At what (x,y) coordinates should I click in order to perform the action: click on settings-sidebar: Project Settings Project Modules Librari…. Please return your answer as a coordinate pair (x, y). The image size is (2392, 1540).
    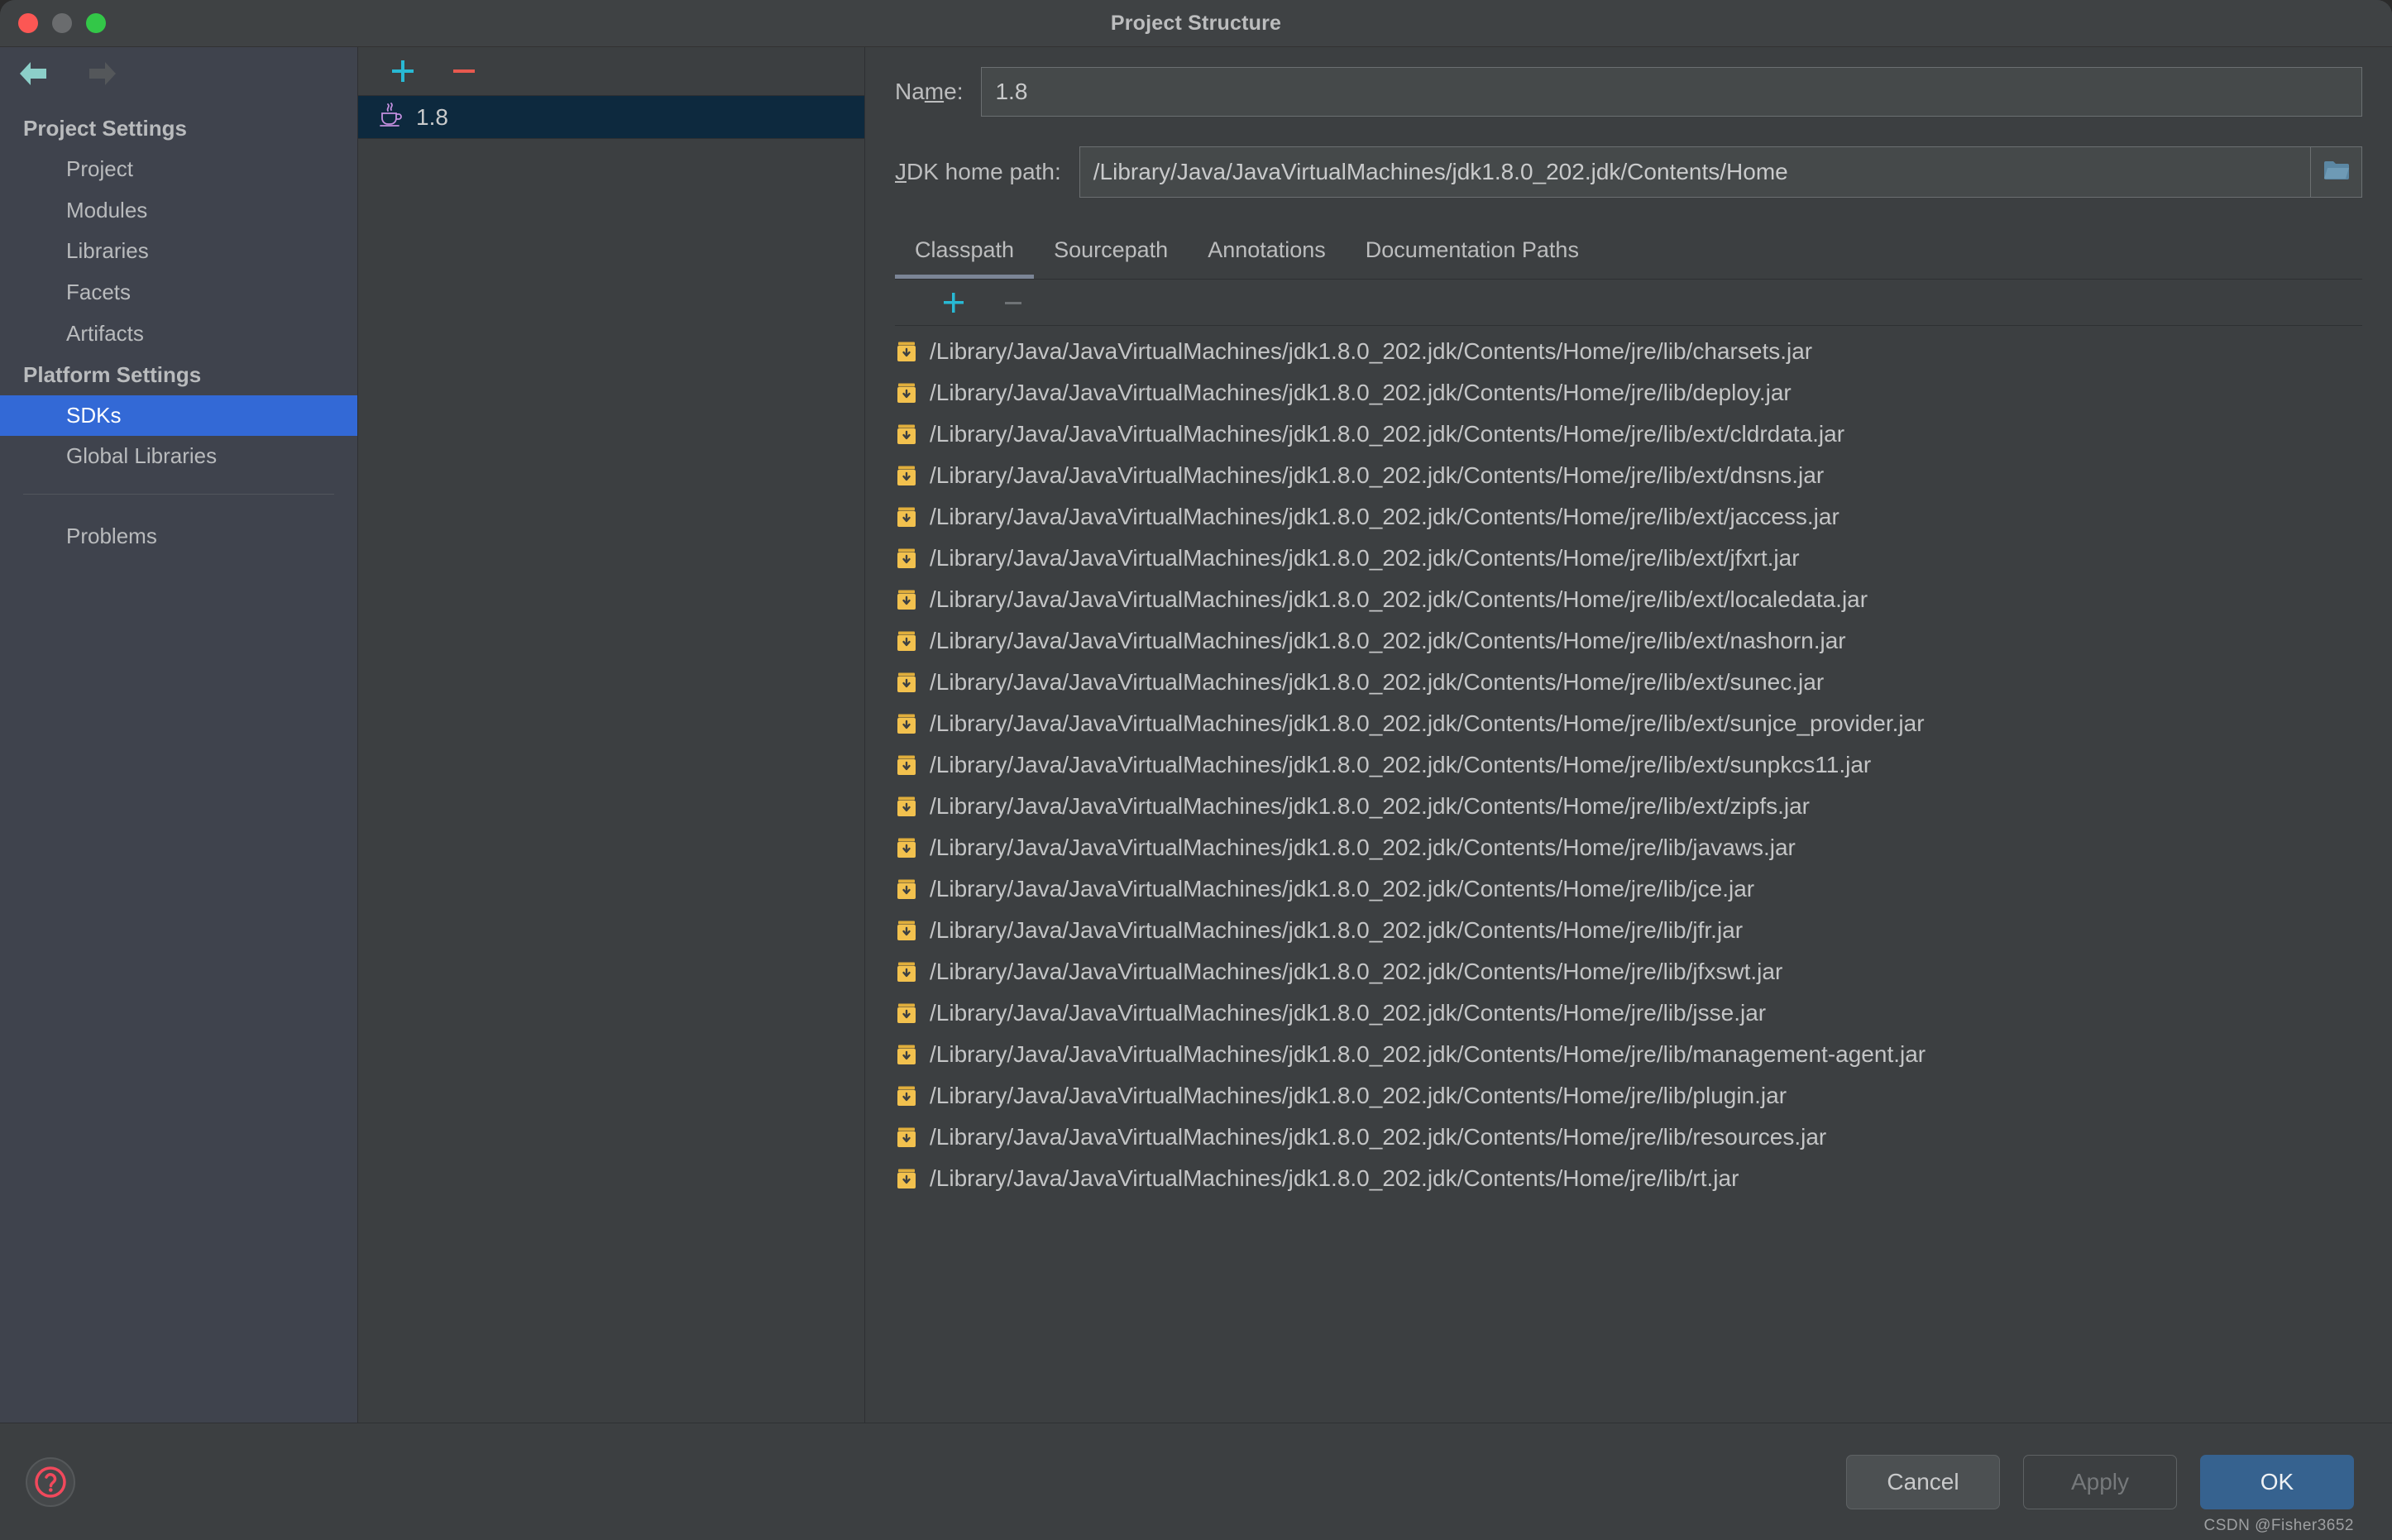
    Looking at the image, I should click on (179, 735).